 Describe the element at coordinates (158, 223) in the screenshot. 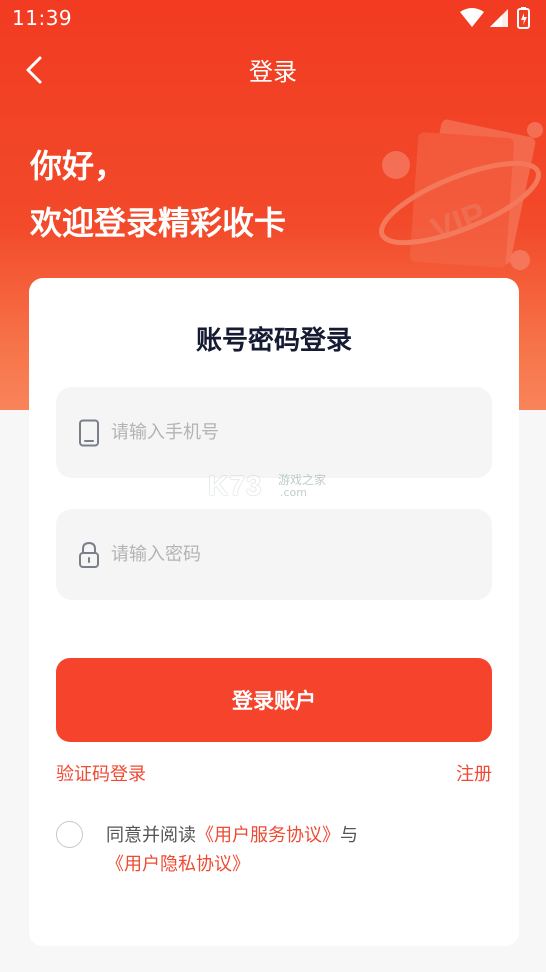

I see `greeting-line-2: 欢迎登录精彩收卡` at that location.